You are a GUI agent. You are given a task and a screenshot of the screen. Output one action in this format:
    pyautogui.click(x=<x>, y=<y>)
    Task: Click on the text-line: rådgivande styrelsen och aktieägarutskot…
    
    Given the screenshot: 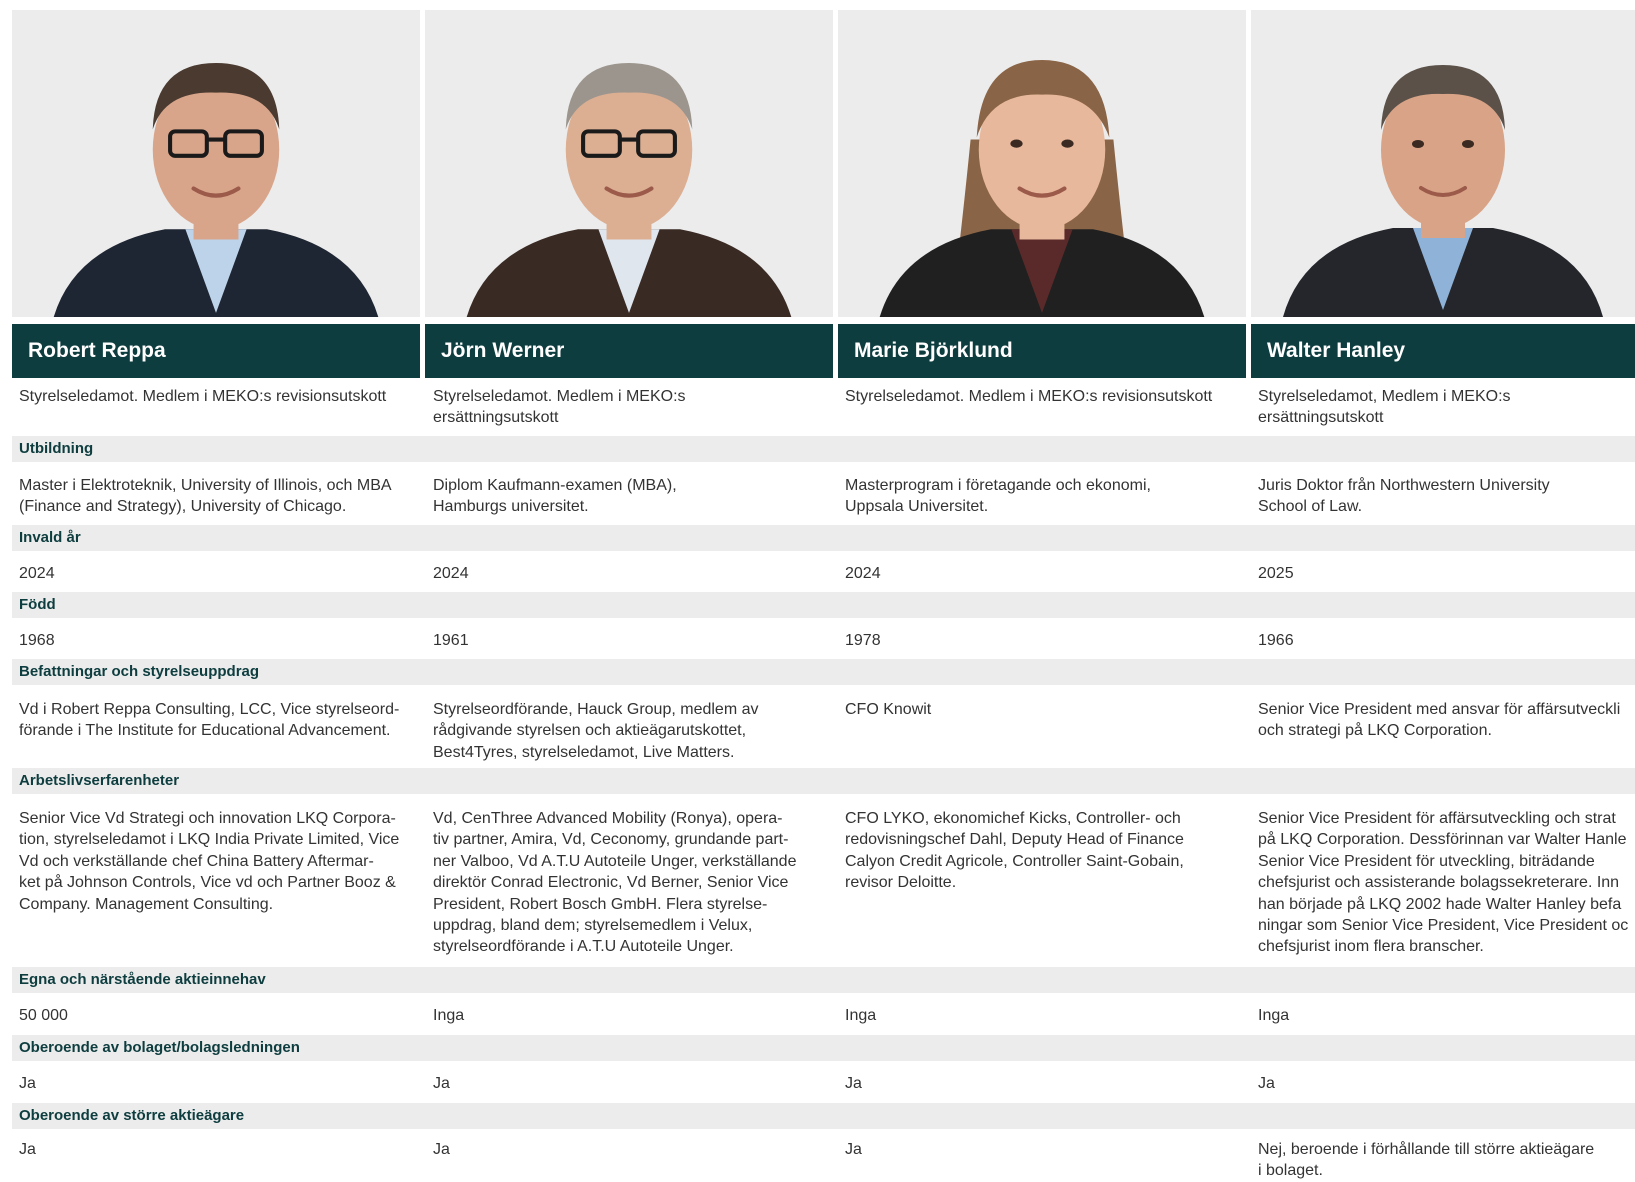 What is the action you would take?
    pyautogui.click(x=590, y=731)
    